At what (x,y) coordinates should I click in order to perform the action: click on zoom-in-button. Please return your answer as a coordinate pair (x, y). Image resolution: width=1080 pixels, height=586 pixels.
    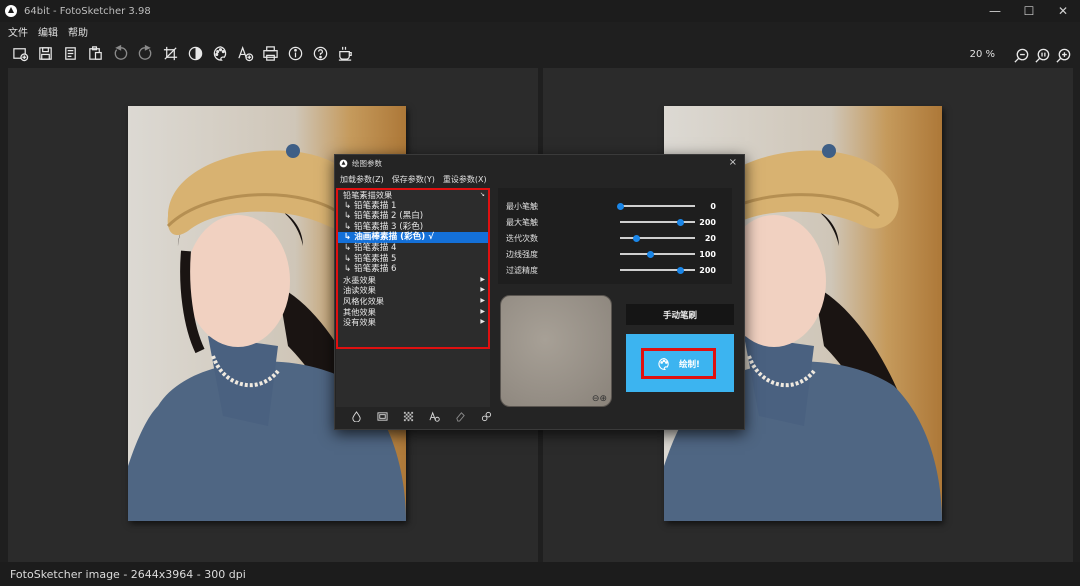
    Looking at the image, I should click on (1063, 55).